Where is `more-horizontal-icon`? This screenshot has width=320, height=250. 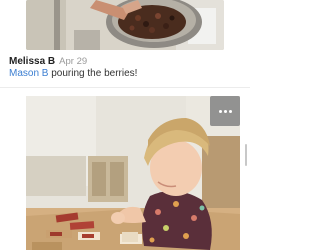 more-horizontal-icon is located at coordinates (225, 111).